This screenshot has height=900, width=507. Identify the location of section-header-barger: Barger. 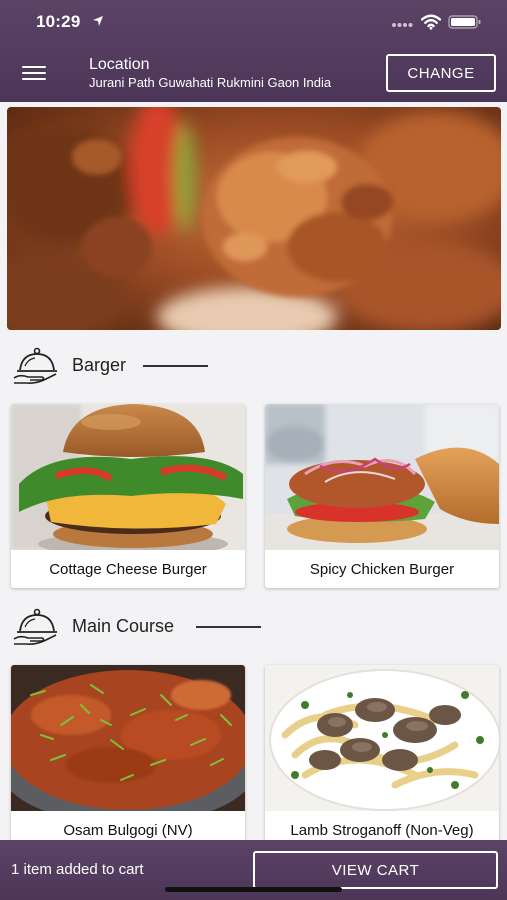
(162, 366).